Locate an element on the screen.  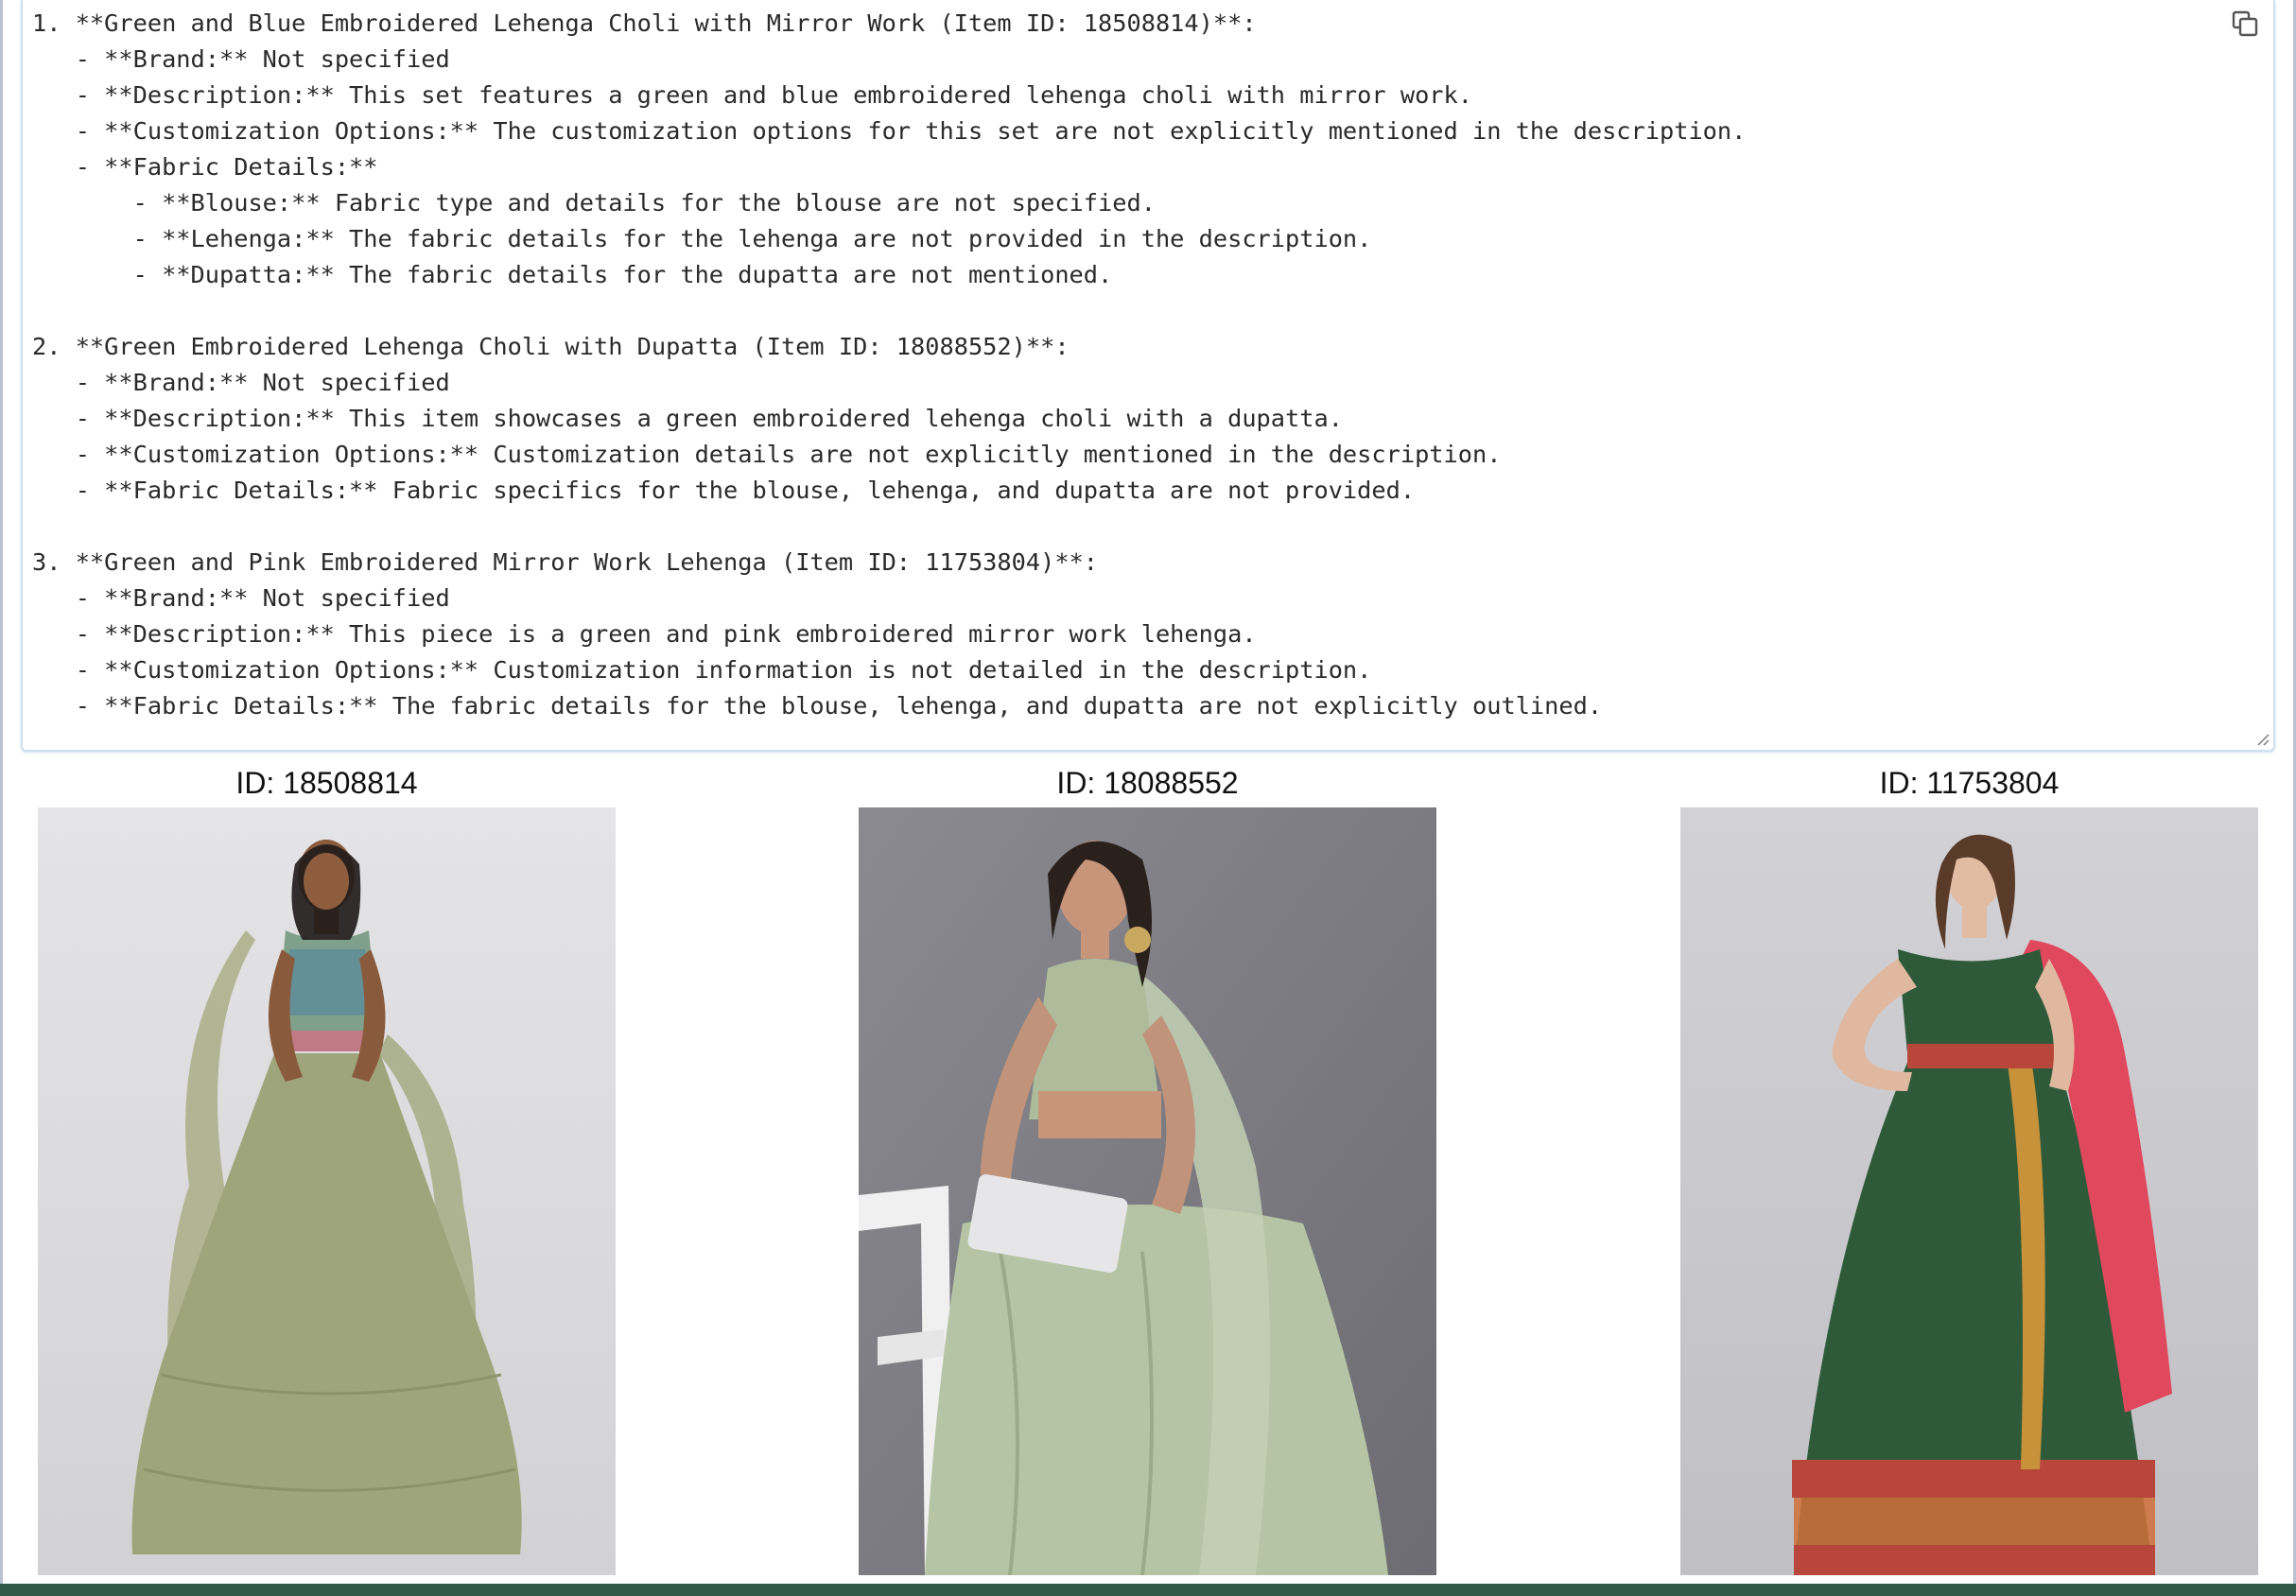
product-id-label: ID: 18088552 is located at coordinates (1148, 783).